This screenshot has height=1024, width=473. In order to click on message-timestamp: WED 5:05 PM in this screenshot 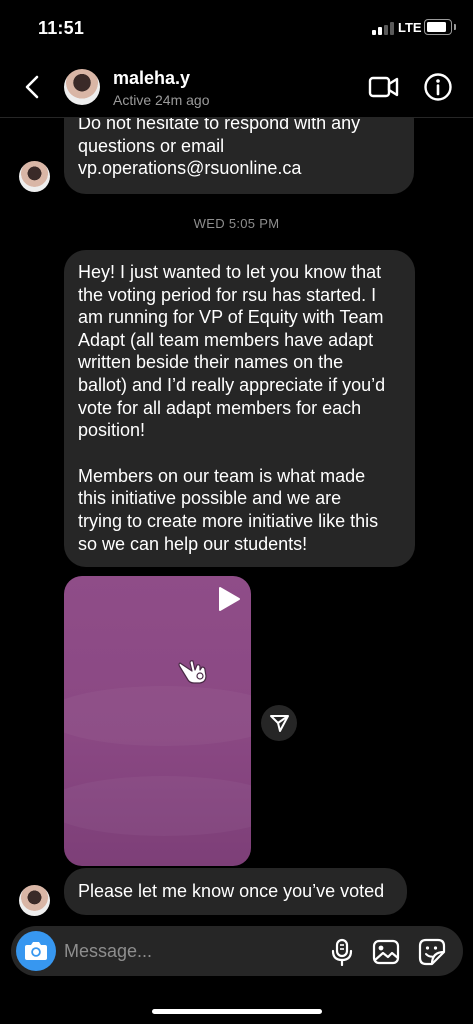, I will do `click(236, 223)`.